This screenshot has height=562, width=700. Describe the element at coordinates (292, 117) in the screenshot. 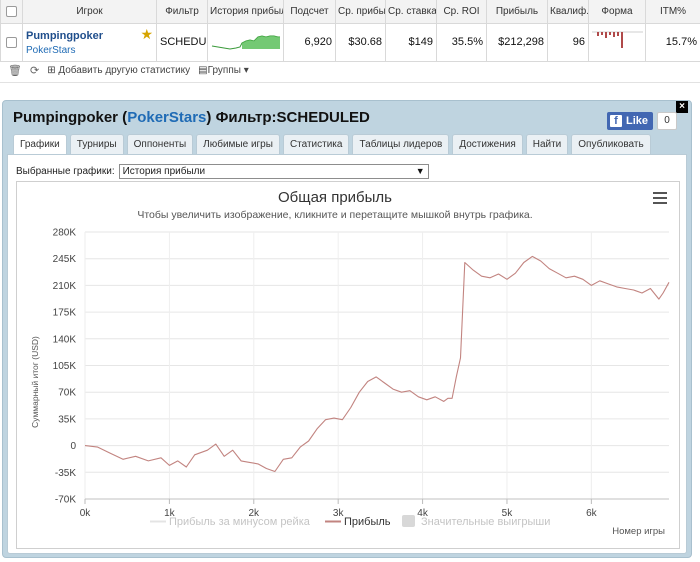

I see `panel-title-filter: Фильтр:SCHEDULED` at that location.